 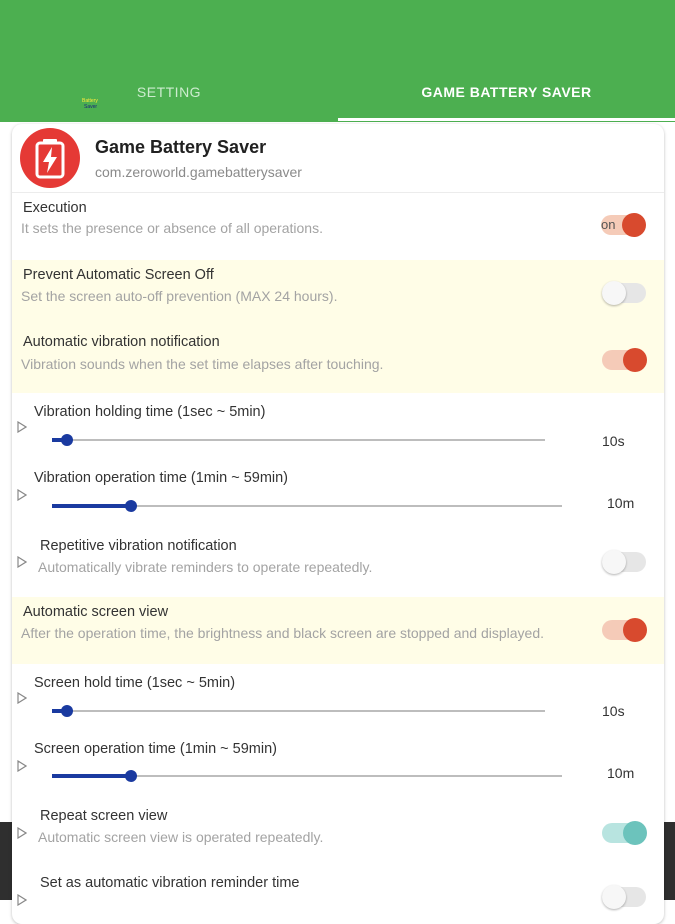 What do you see at coordinates (608, 224) in the screenshot?
I see `toggle-on-label: on` at bounding box center [608, 224].